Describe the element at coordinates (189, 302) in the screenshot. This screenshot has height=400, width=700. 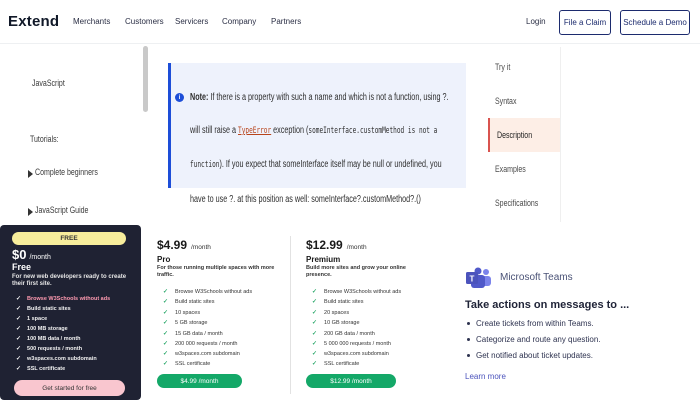
I see `pro-feature: ✓ Build static sites` at that location.